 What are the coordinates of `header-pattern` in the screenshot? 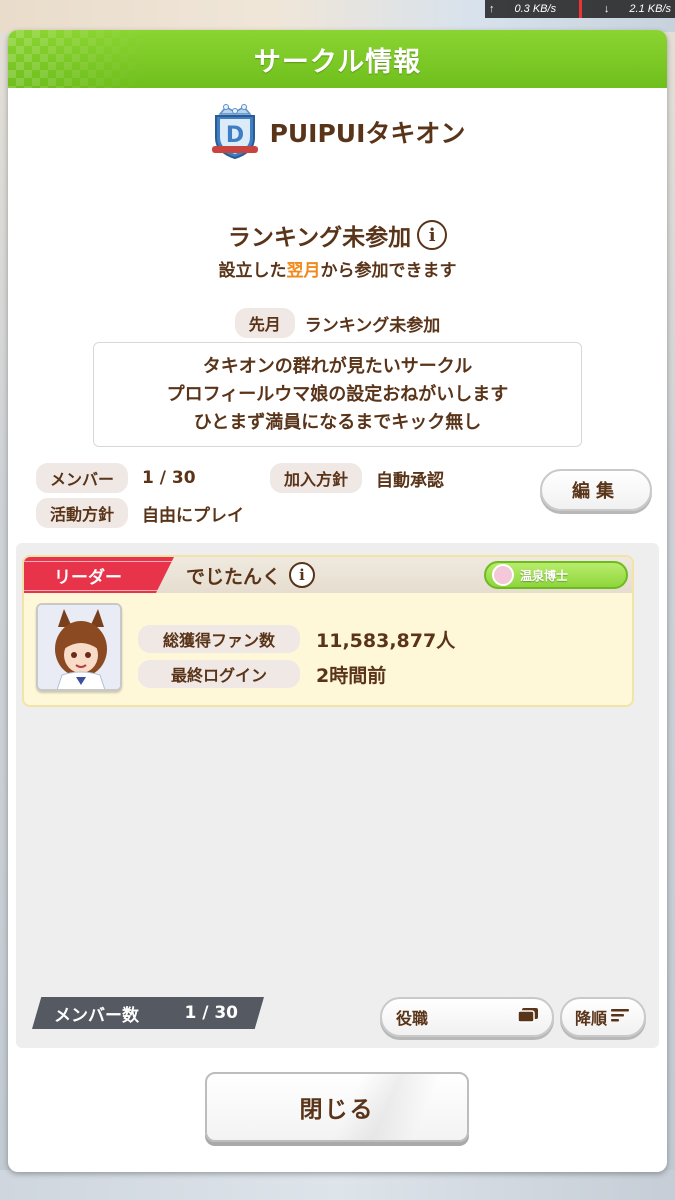 It's located at (78, 59).